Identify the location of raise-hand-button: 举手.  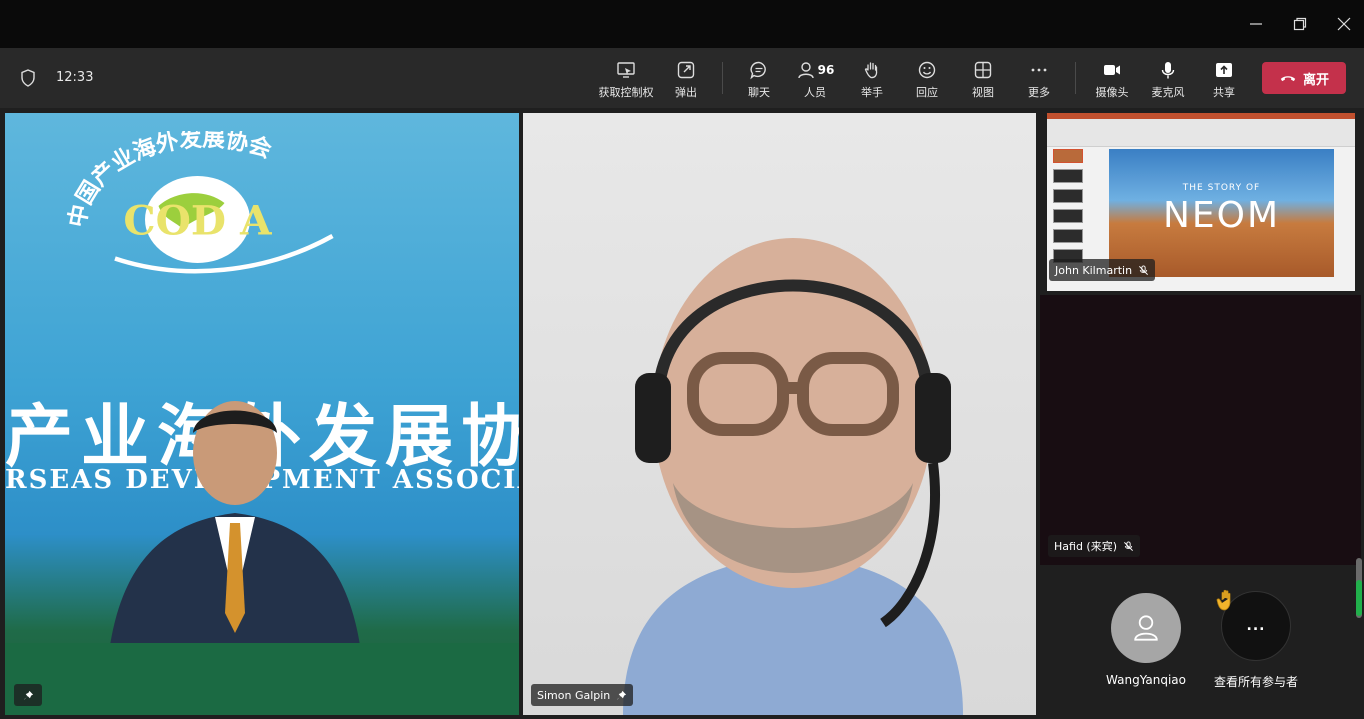
(872, 80).